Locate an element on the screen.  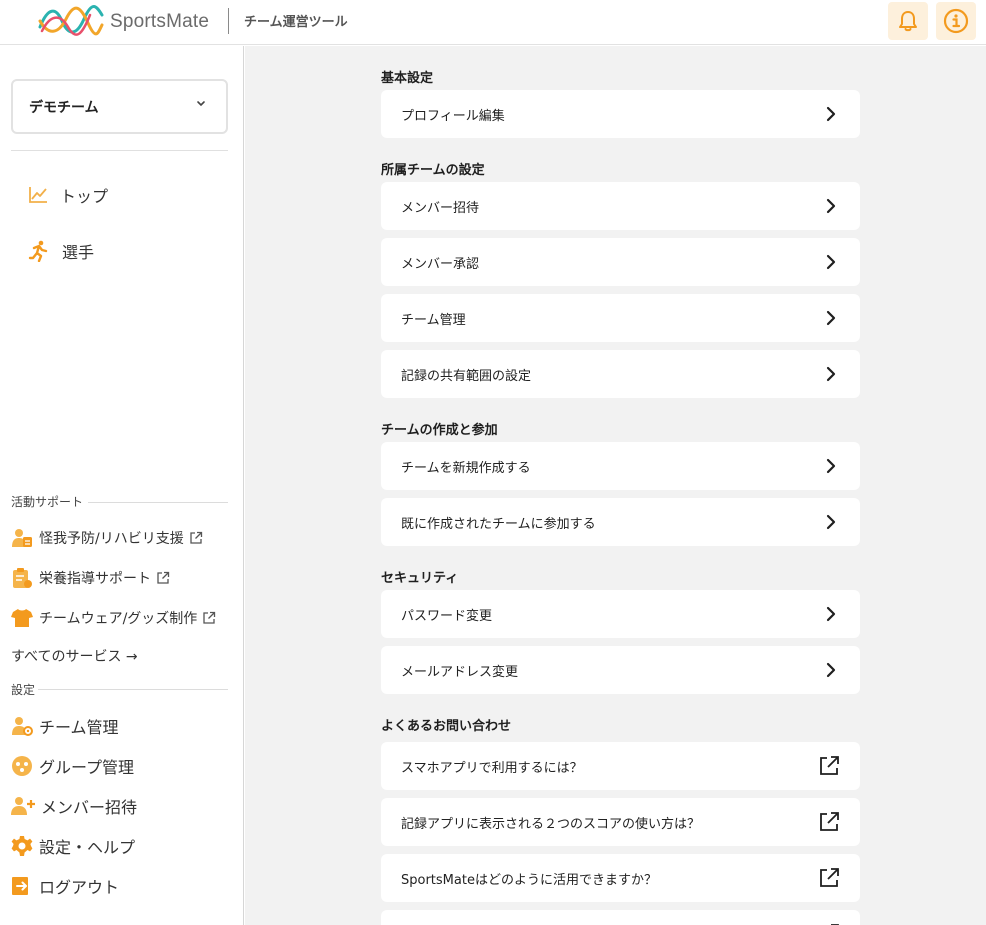
sidebar-item-label: 選手 is located at coordinates (78, 252).